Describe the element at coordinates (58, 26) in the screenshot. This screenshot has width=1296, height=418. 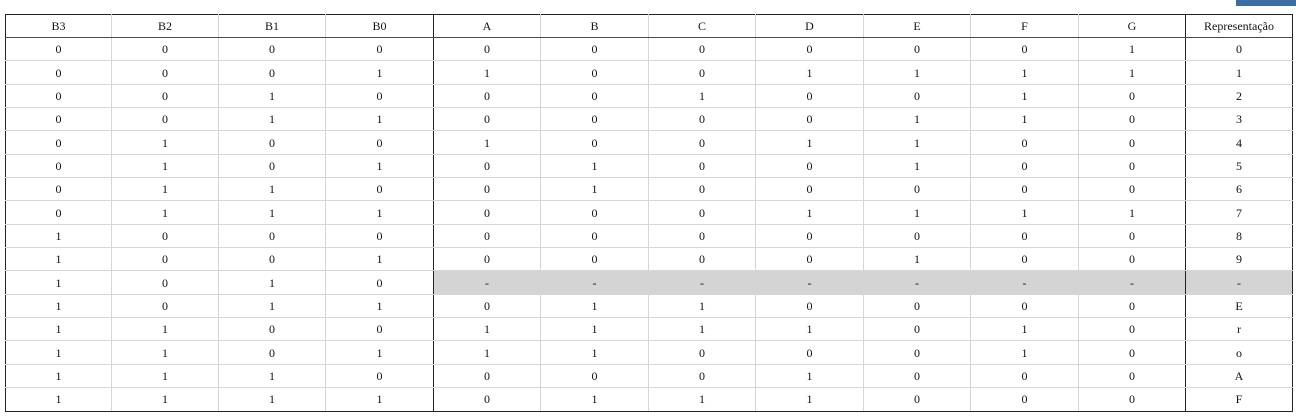
I see `header-b3: B3` at that location.